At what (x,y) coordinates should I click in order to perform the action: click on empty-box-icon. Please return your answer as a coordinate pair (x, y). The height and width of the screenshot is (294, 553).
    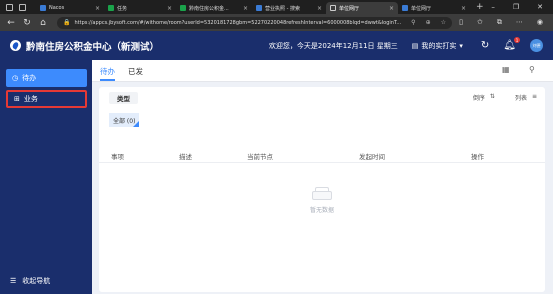
    Looking at the image, I should click on (322, 193).